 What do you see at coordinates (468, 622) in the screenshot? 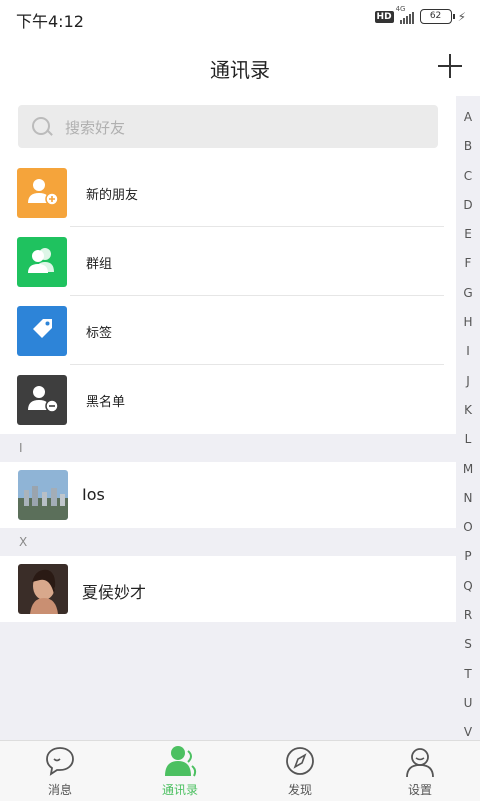
I see `index-letter: R` at bounding box center [468, 622].